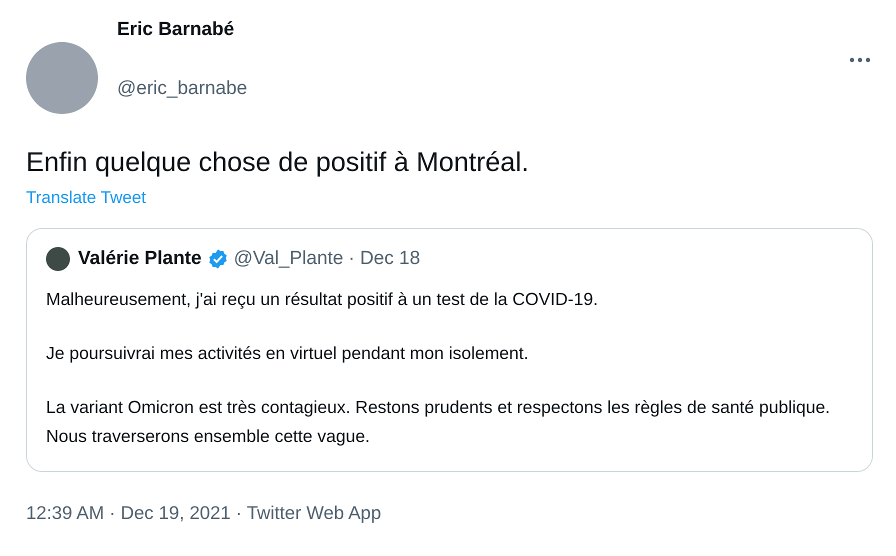 The height and width of the screenshot is (556, 896). What do you see at coordinates (483, 30) in the screenshot?
I see `author-name: Eric Barnabé` at bounding box center [483, 30].